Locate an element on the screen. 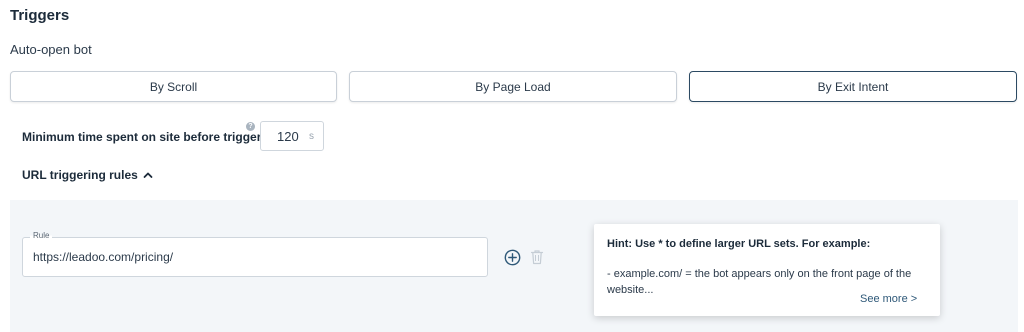 The height and width of the screenshot is (332, 1024). url-rules-label: URL triggering rules is located at coordinates (80, 175).